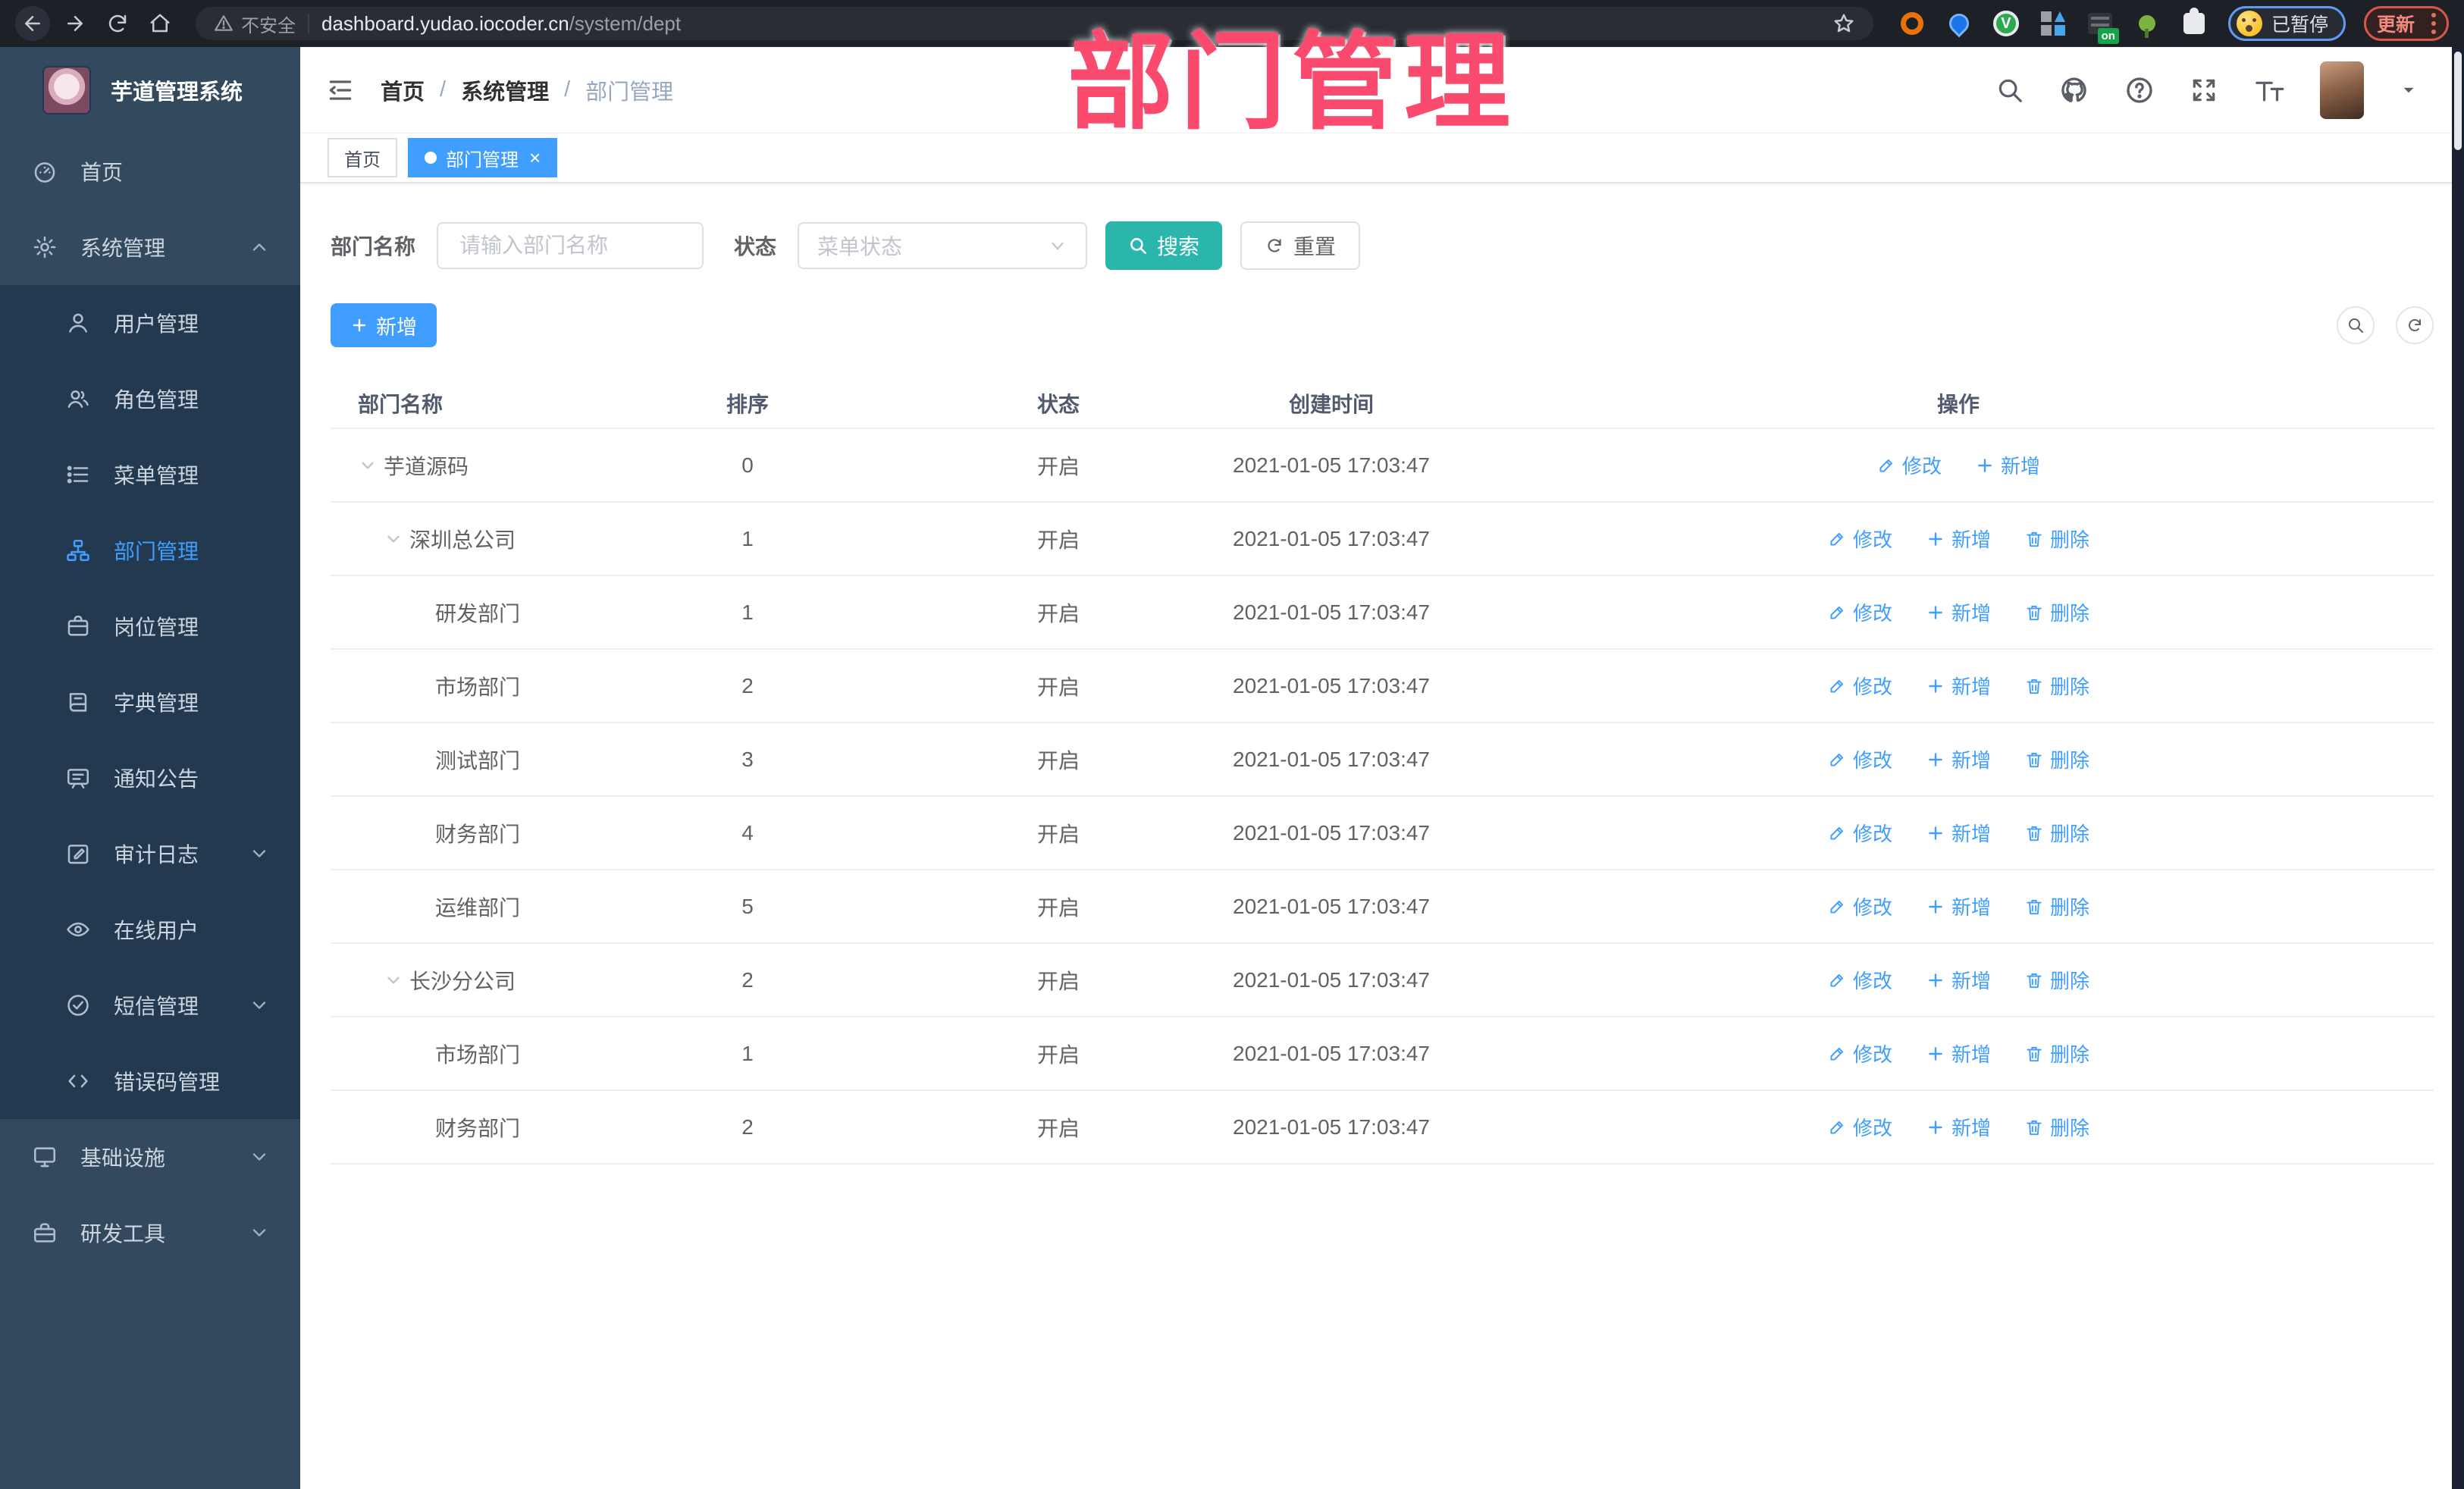  I want to click on sidebar-item-10: 在线用户, so click(150, 929).